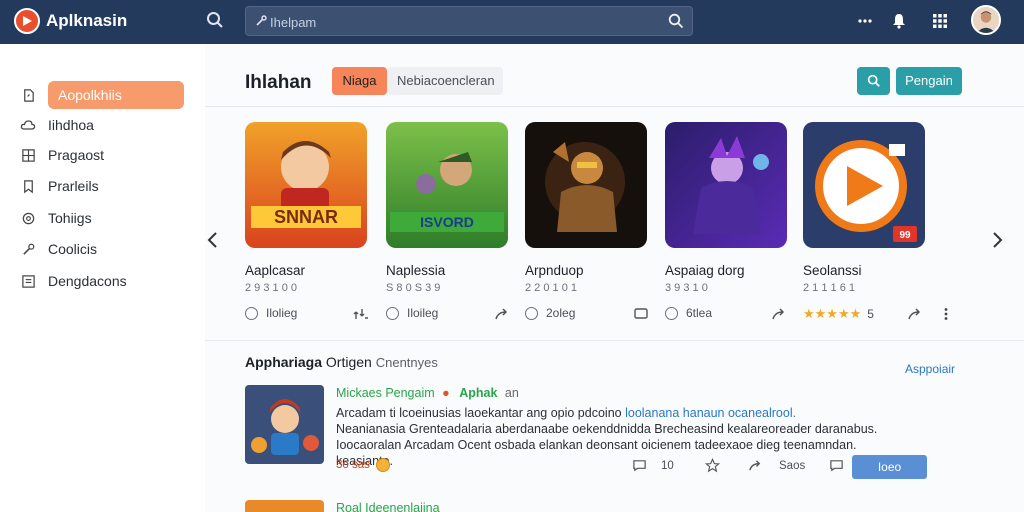 The width and height of the screenshot is (1024, 512). Describe the element at coordinates (446, 393) in the screenshot. I see `emoji-icon: ●` at that location.